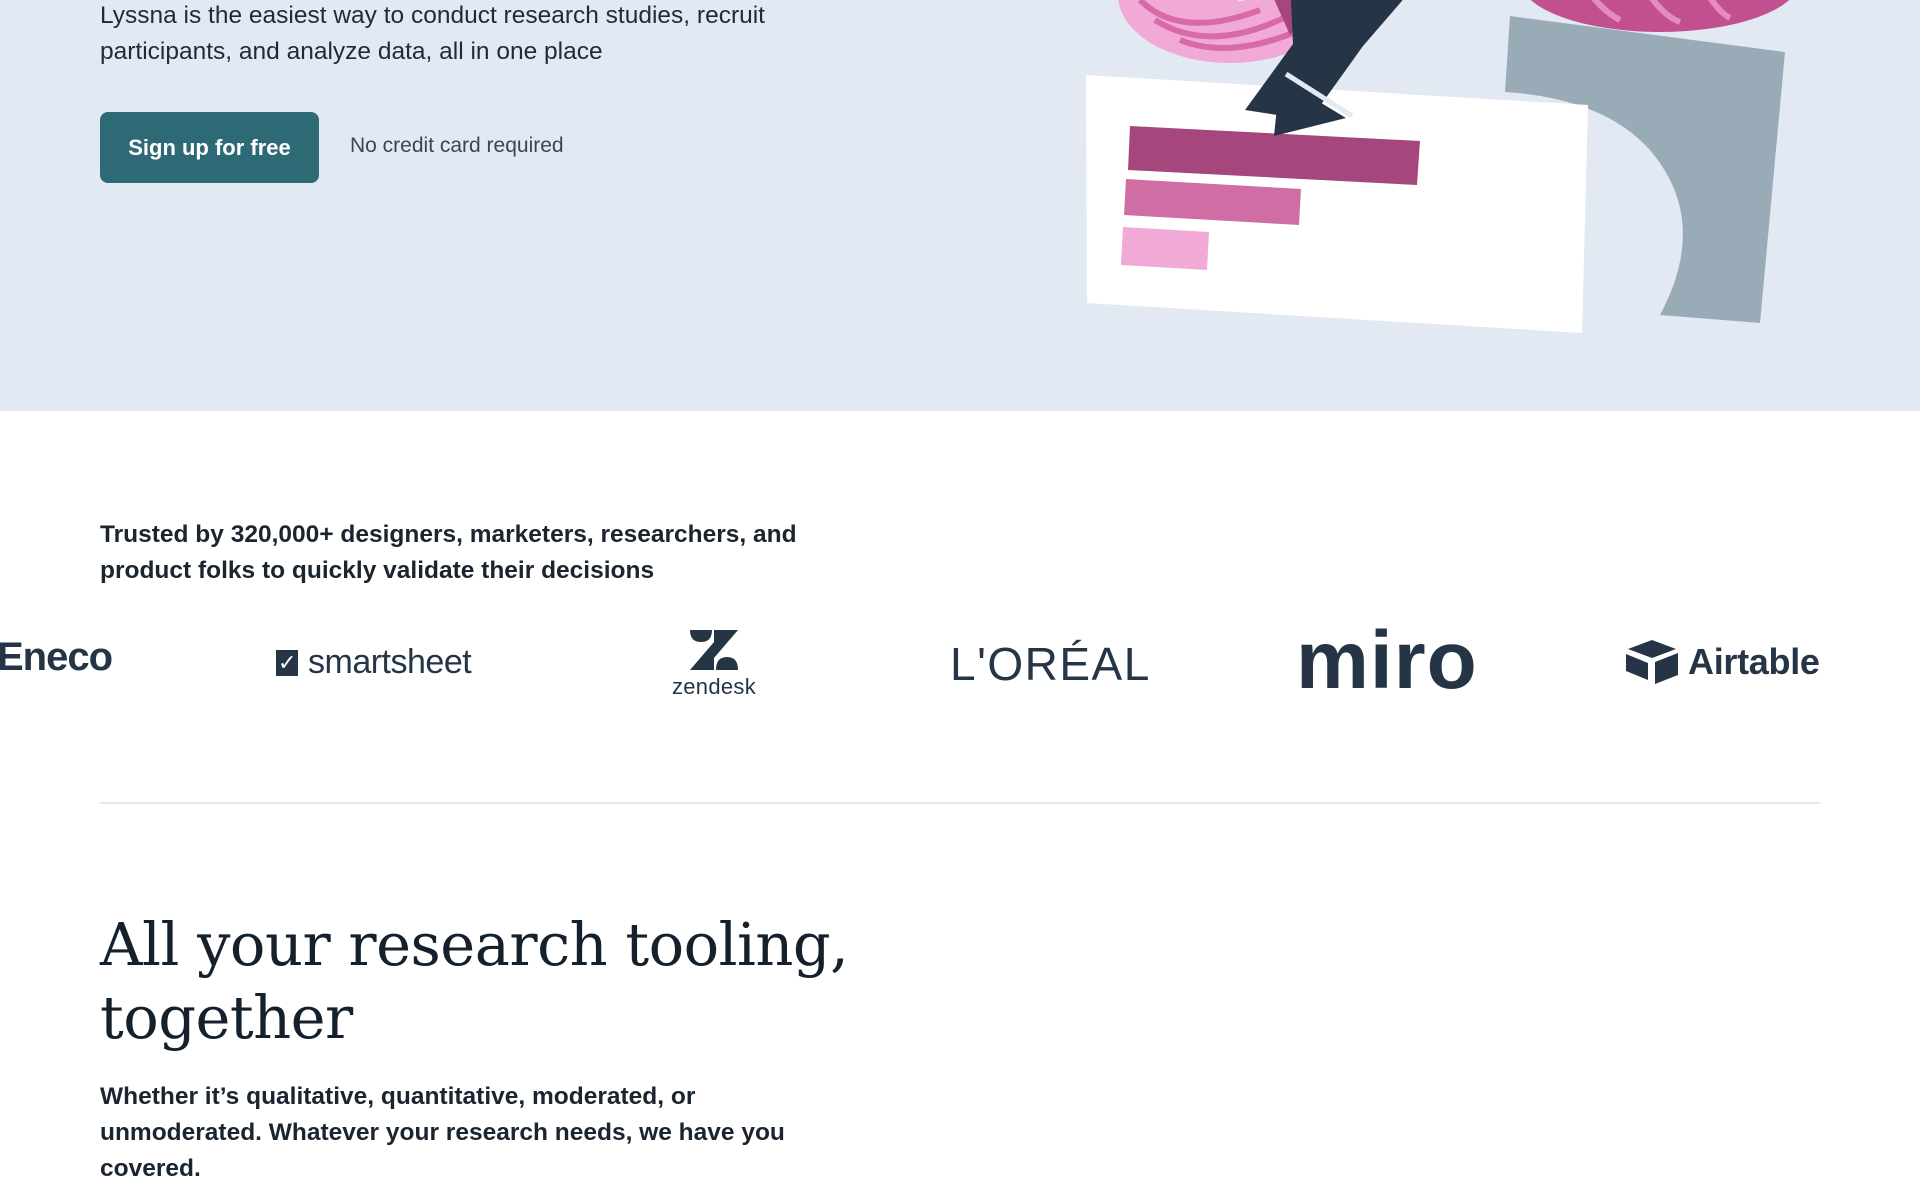  Describe the element at coordinates (714, 650) in the screenshot. I see `zendesk-mark-icon` at that location.